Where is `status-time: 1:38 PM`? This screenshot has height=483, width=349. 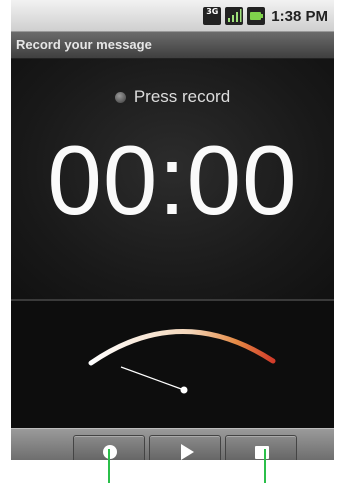
status-time: 1:38 PM is located at coordinates (299, 16).